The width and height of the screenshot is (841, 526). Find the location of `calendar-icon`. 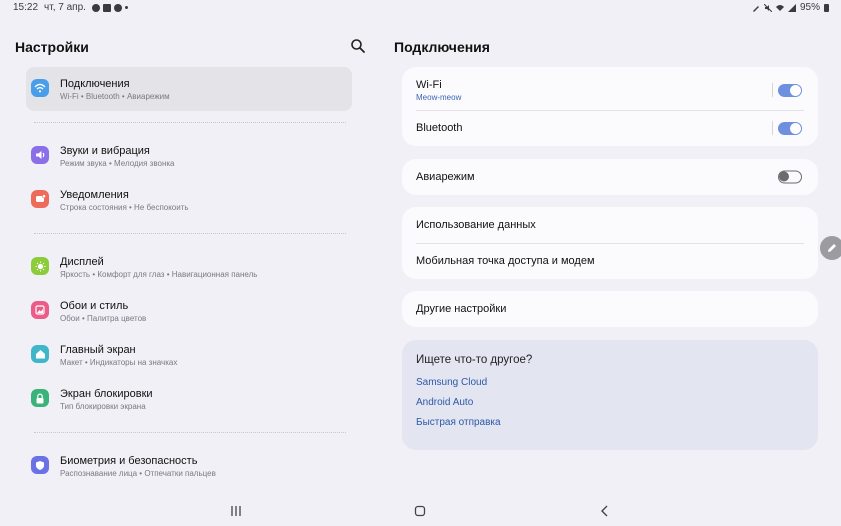

calendar-icon is located at coordinates (106, 7).